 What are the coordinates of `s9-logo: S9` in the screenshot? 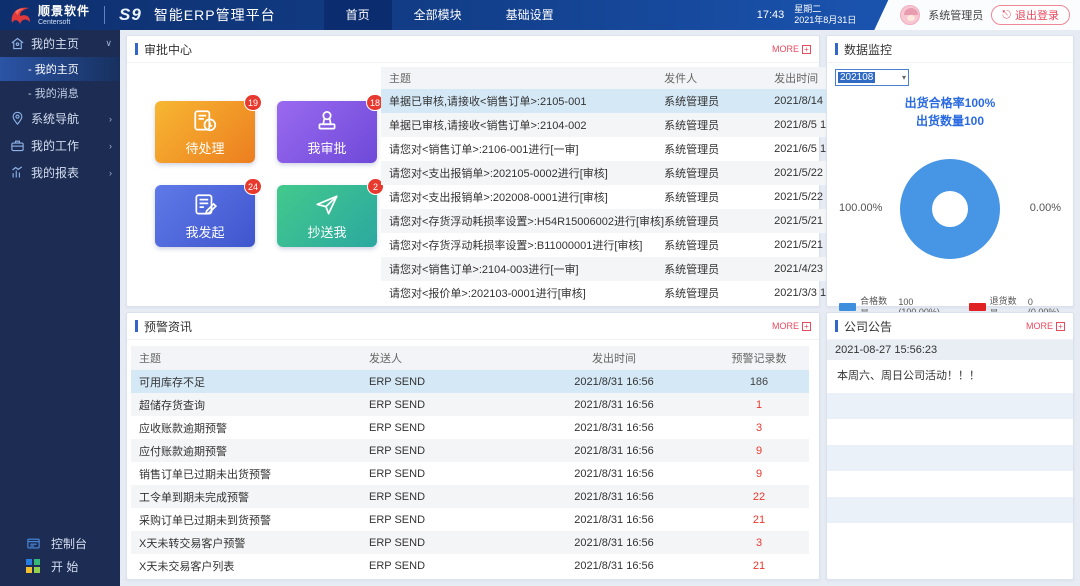 It's located at (130, 14).